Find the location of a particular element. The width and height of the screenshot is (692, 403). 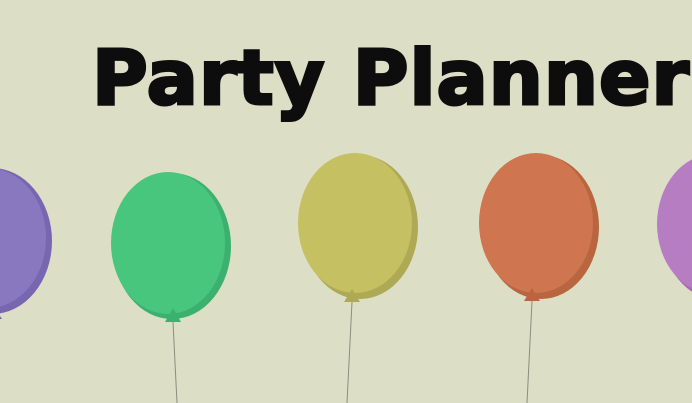

balloon-green is located at coordinates (171, 287).